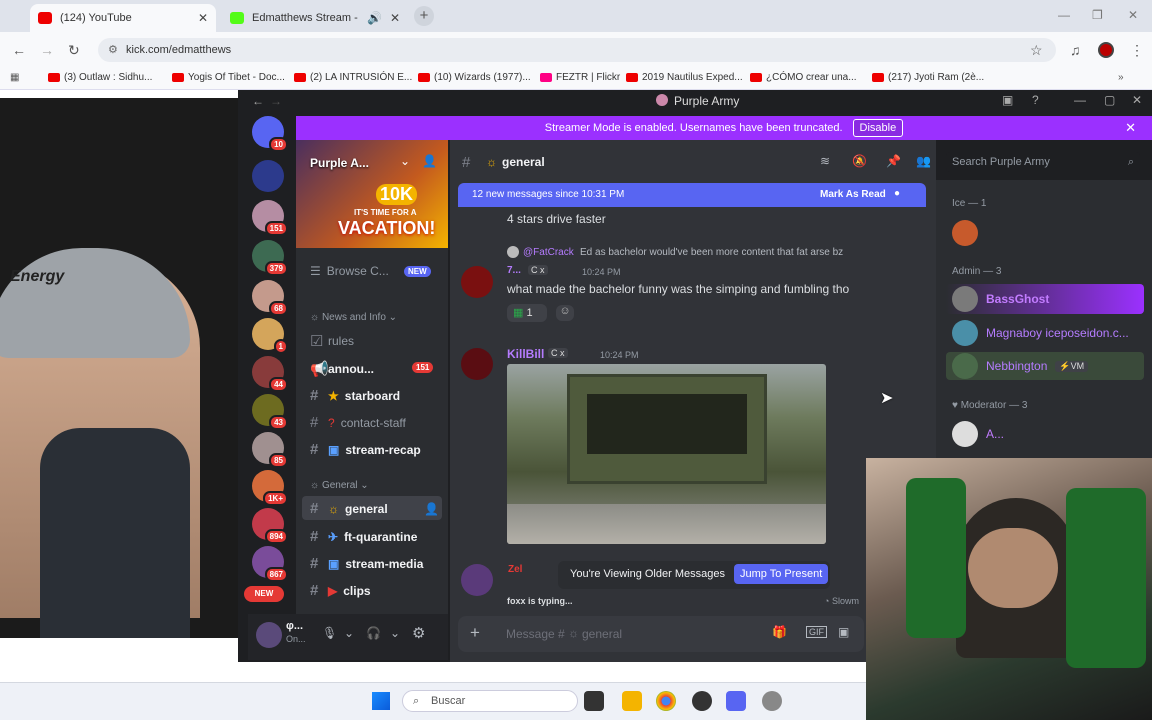 This screenshot has height=720, width=1152. What do you see at coordinates (270, 526) in the screenshot?
I see `server-icon: 894` at bounding box center [270, 526].